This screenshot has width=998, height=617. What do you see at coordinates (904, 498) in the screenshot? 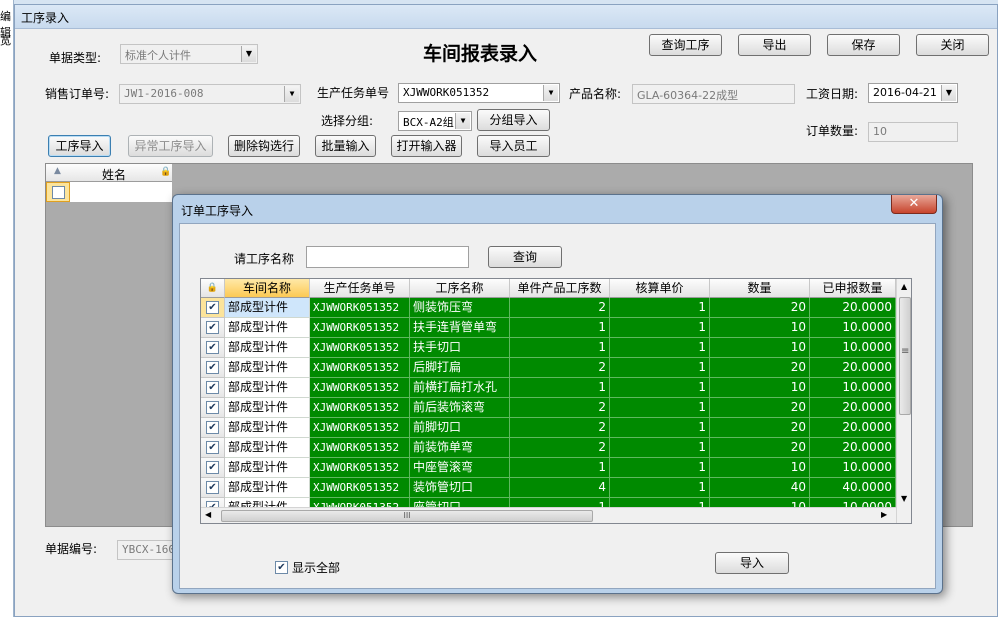
I see `scroll-down-icon: ▼` at bounding box center [904, 498].